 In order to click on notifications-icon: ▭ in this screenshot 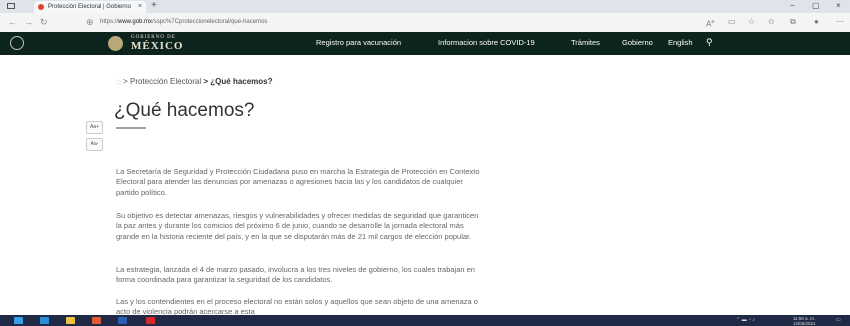, I will do `click(838, 320)`.